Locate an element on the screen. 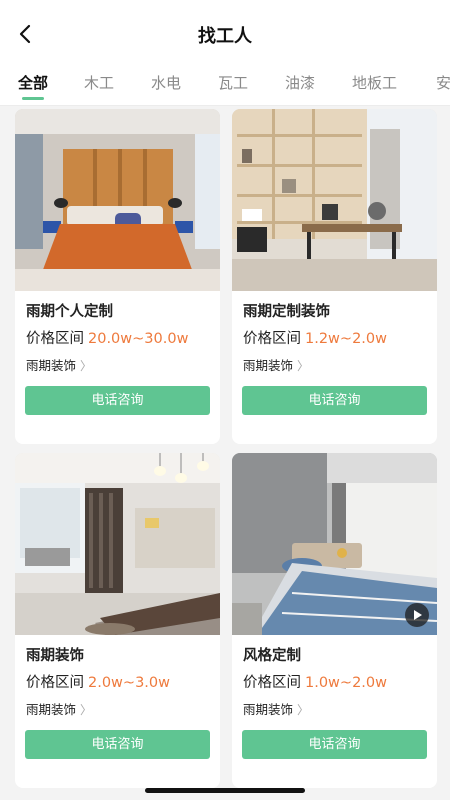  tab-tiler: 瓦工 is located at coordinates (233, 82).